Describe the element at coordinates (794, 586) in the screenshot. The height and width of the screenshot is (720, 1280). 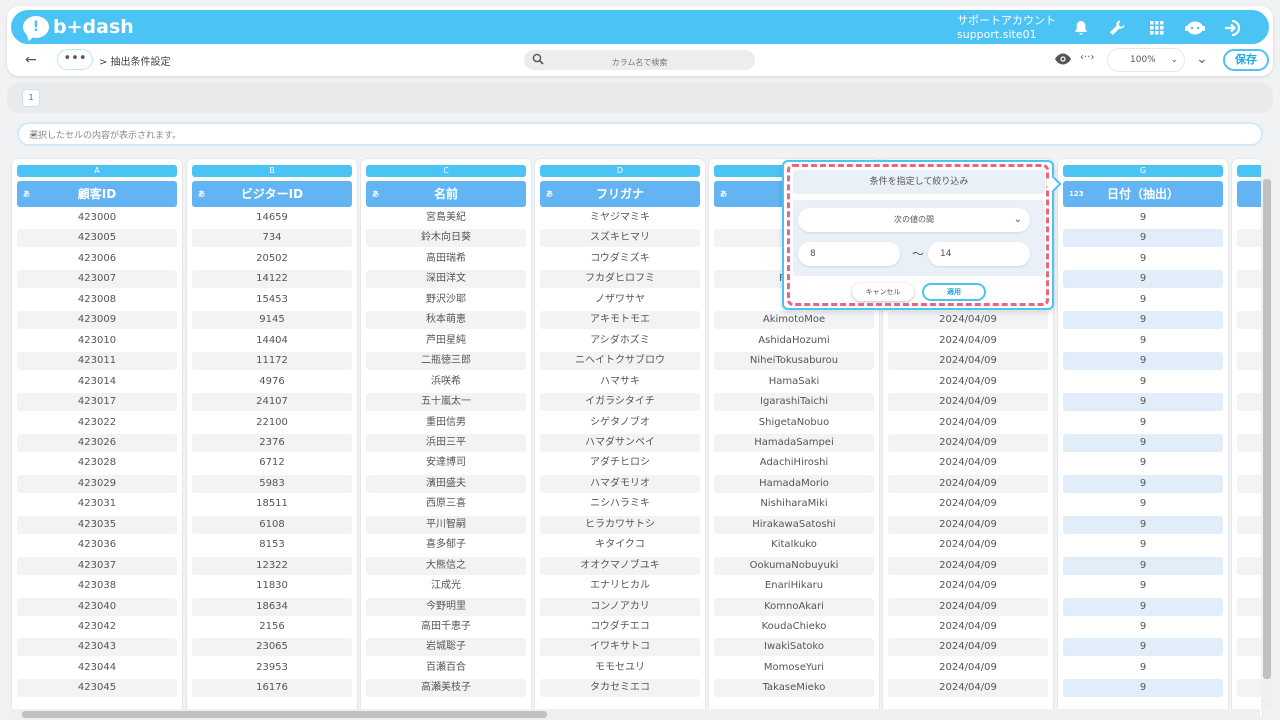
I see `table-cell: EnariHikaru` at that location.